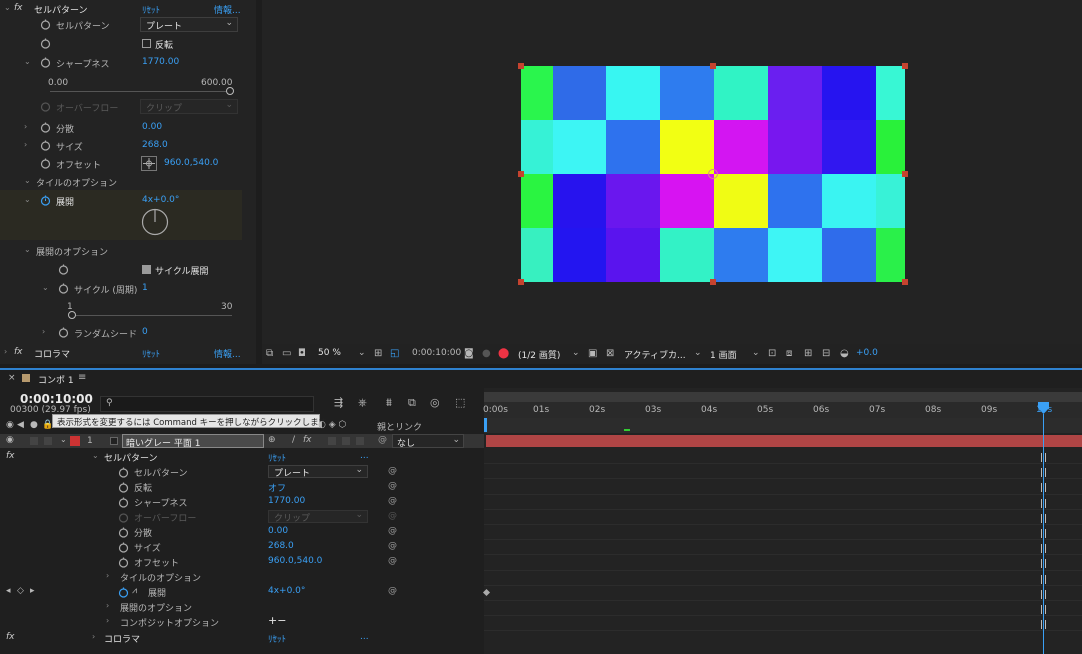 The image size is (1082, 654). I want to click on exposure-icon: ◒, so click(844, 353).